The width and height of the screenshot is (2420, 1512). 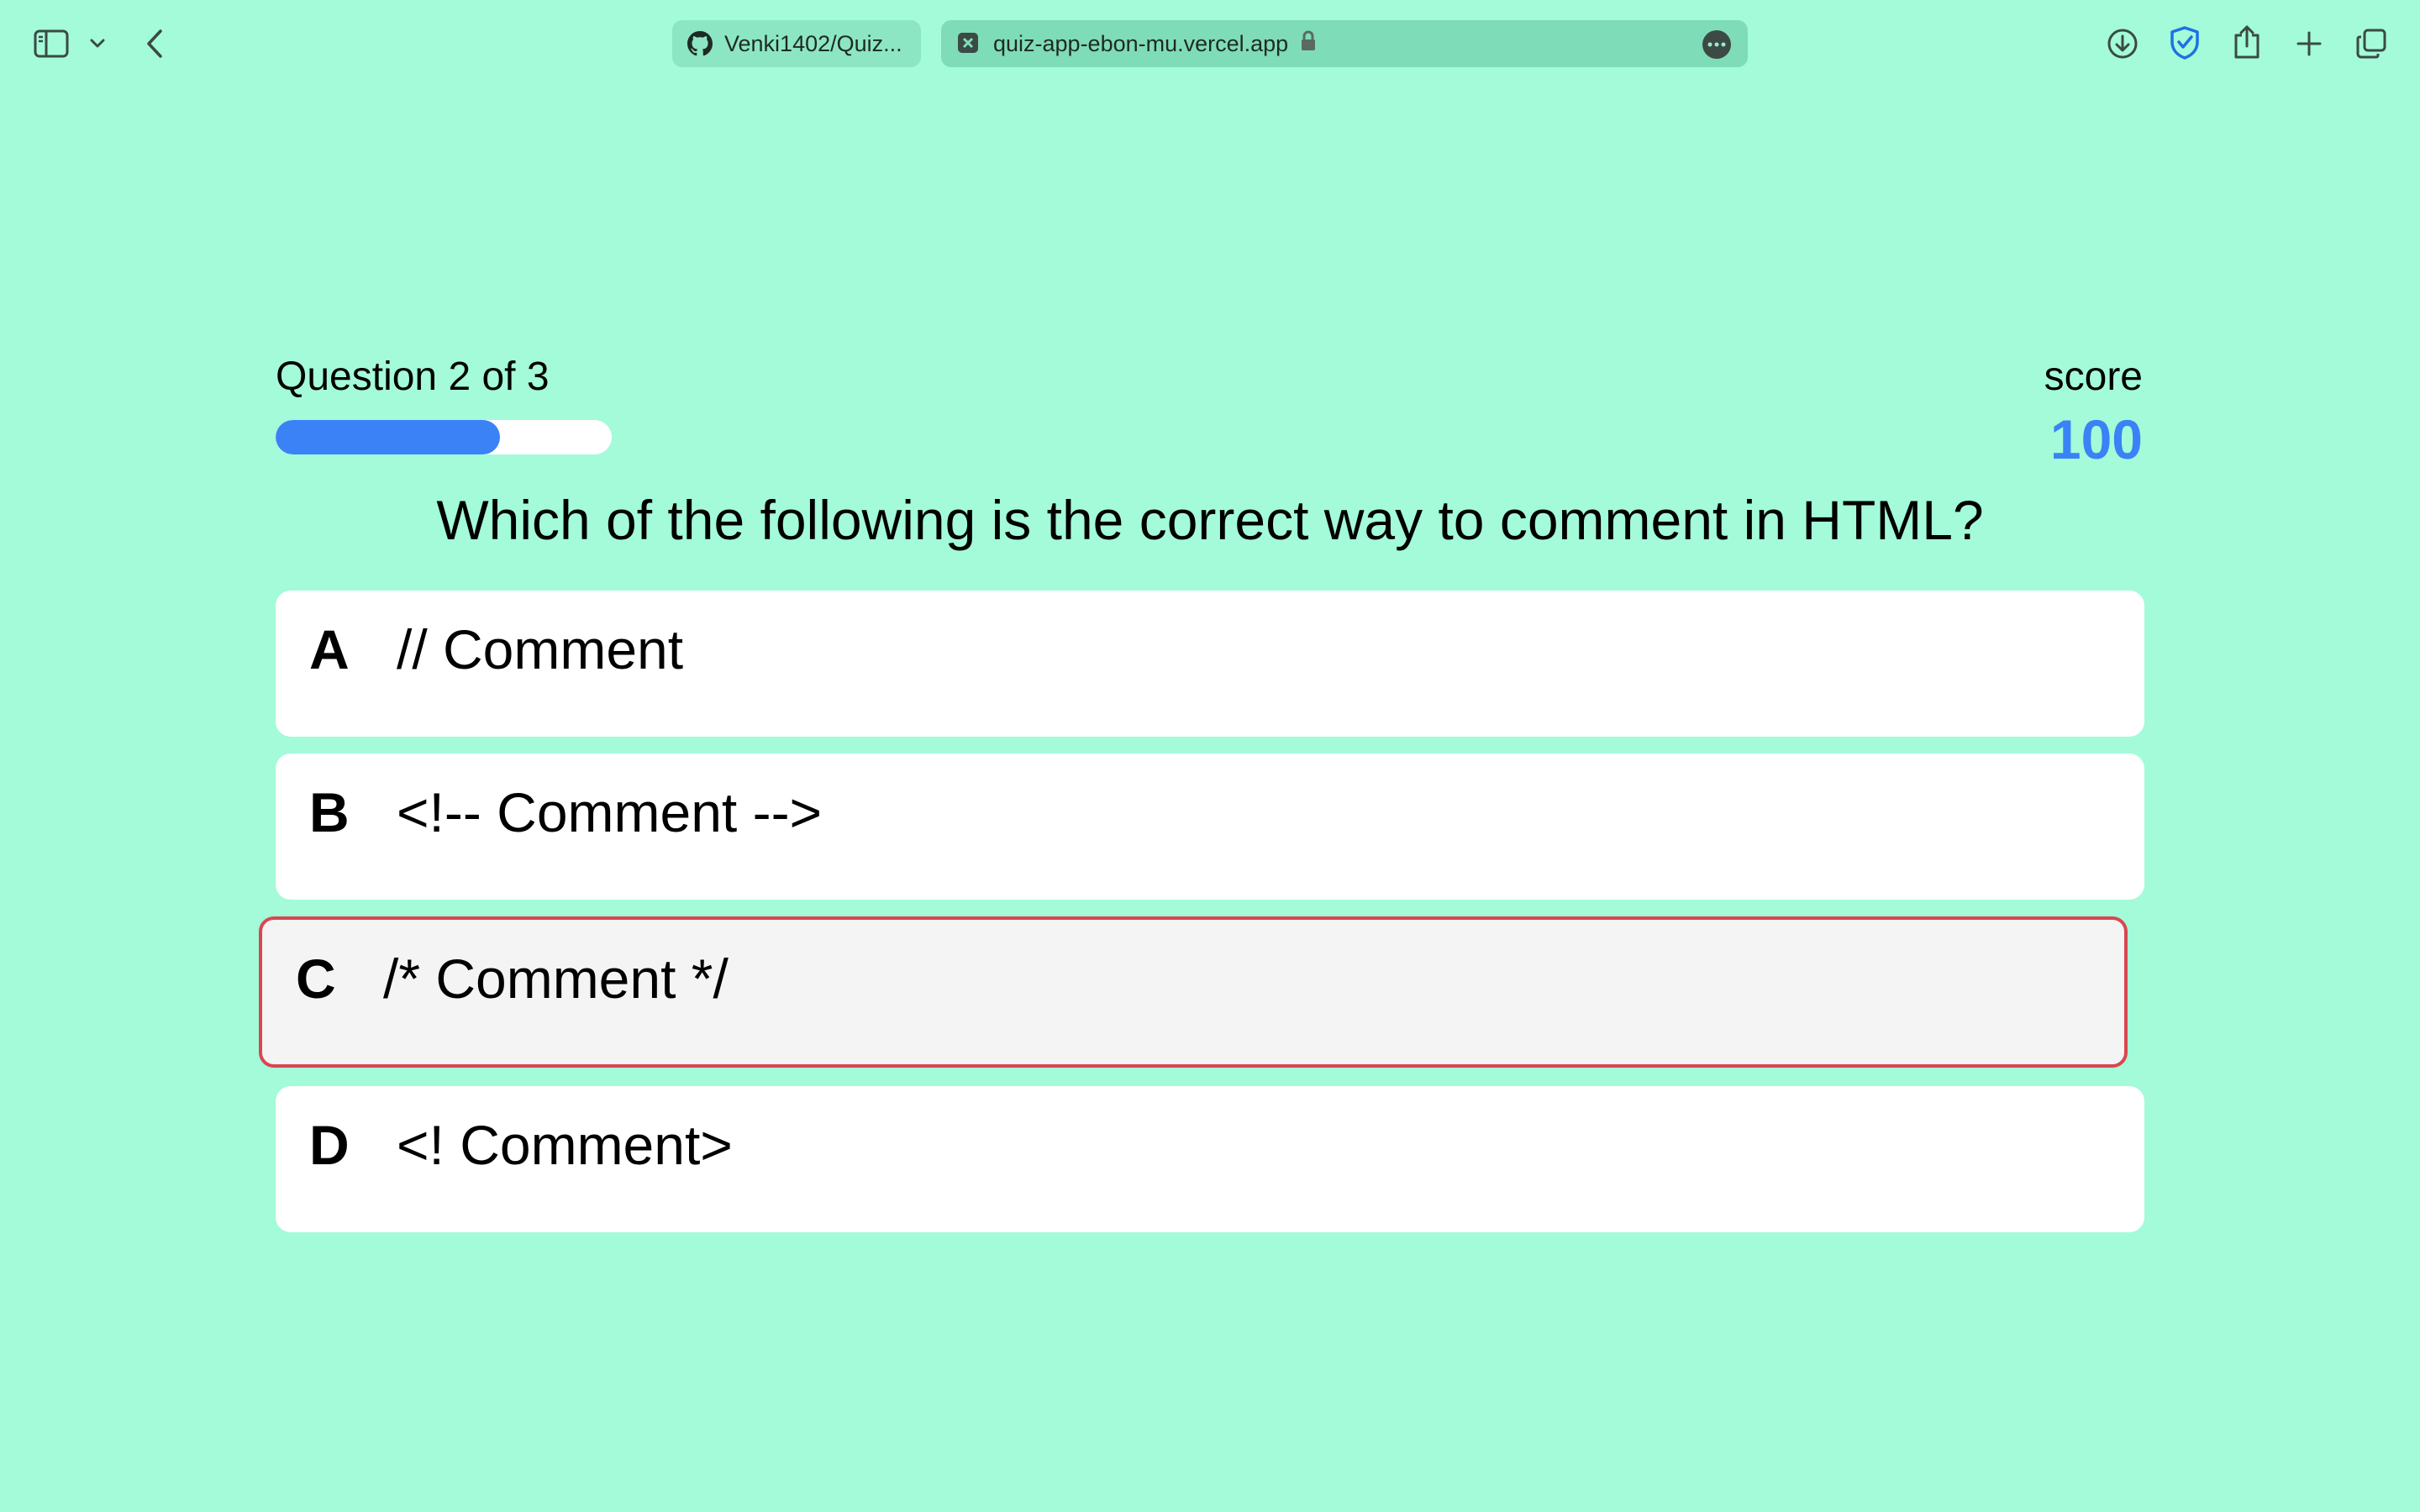 What do you see at coordinates (1141, 43) in the screenshot?
I see `address-text: quiz-app-ebon-mu.vercel.app` at bounding box center [1141, 43].